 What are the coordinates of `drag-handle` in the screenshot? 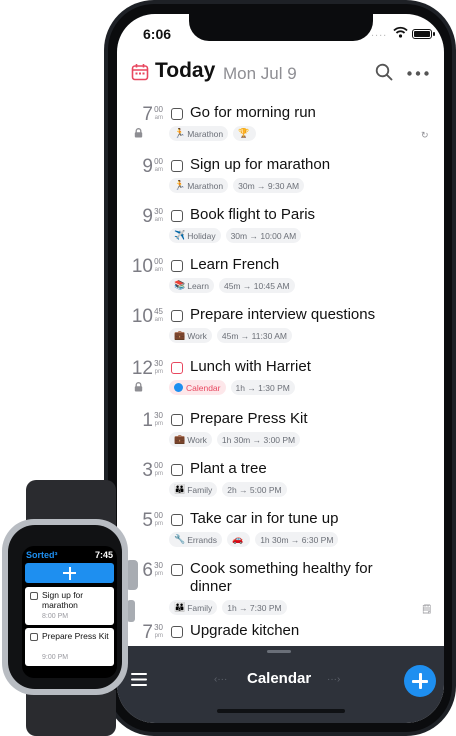 It's located at (279, 651).